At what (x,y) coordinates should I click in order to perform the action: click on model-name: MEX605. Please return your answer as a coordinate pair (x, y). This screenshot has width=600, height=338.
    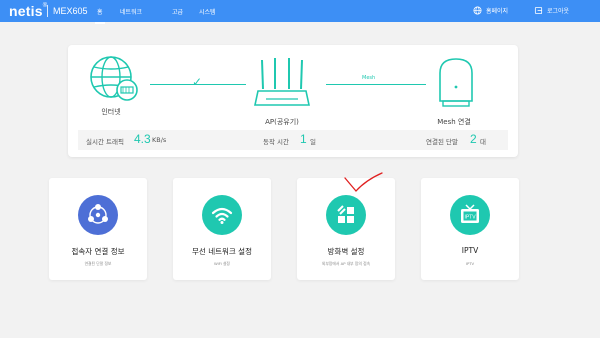
    Looking at the image, I should click on (70, 11).